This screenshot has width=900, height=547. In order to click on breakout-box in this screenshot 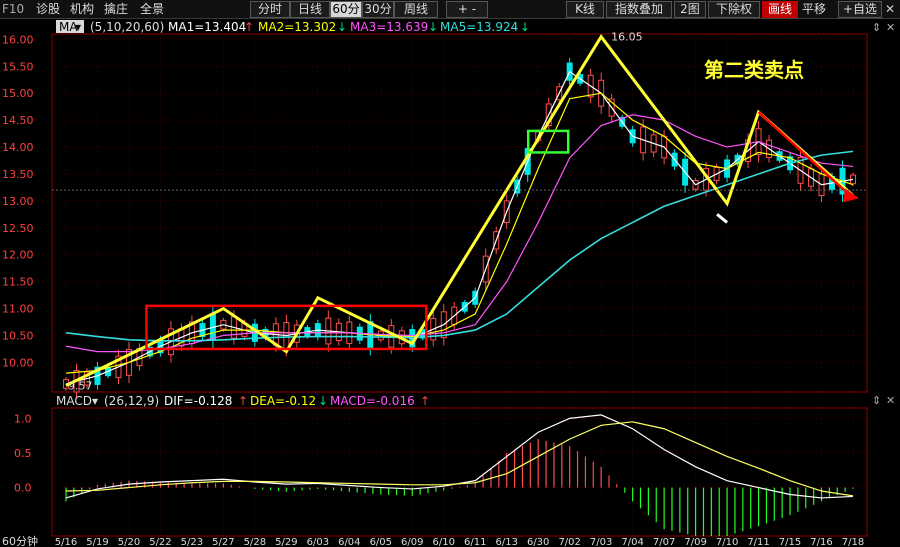, I will do `click(548, 141)`.